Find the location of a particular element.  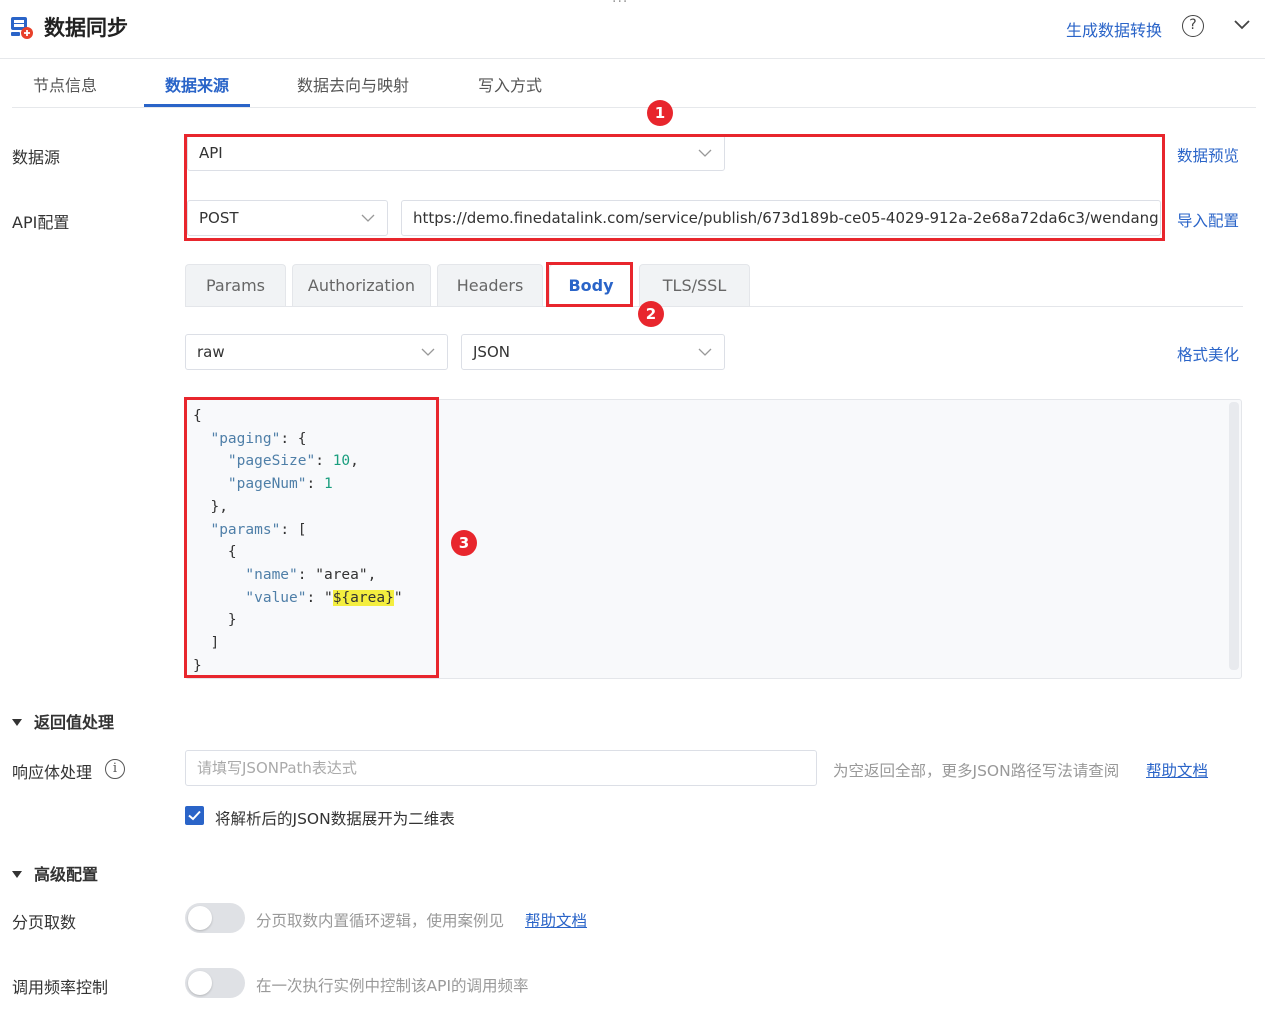

subtab-headers: Headers is located at coordinates (490, 285).